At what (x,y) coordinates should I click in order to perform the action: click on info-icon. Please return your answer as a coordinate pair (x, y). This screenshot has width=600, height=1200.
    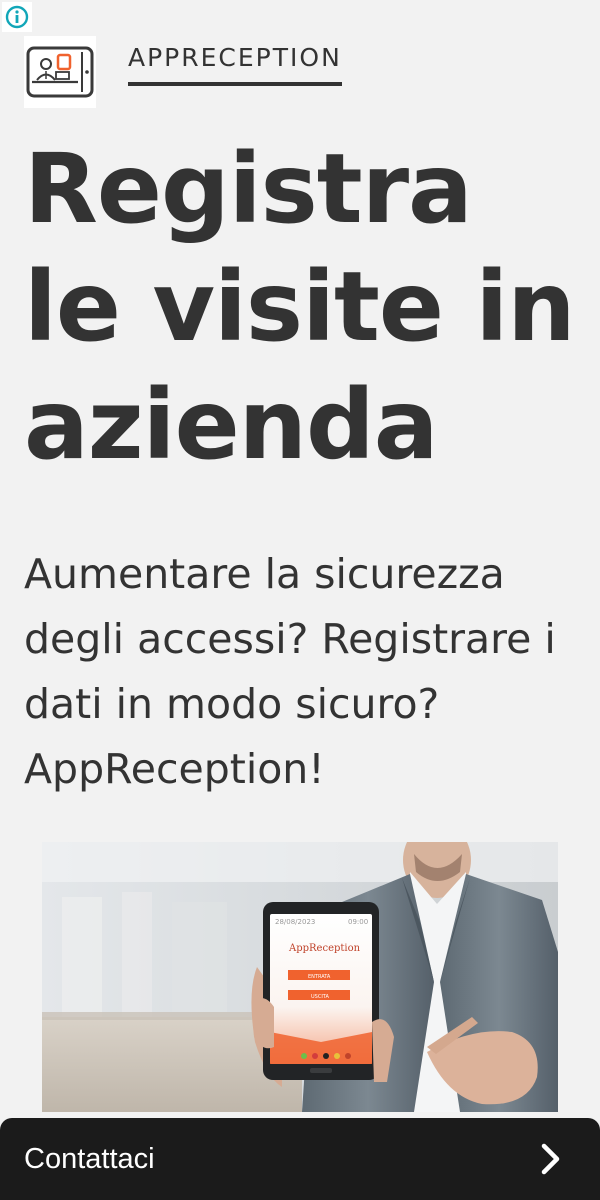
    Looking at the image, I should click on (17, 17).